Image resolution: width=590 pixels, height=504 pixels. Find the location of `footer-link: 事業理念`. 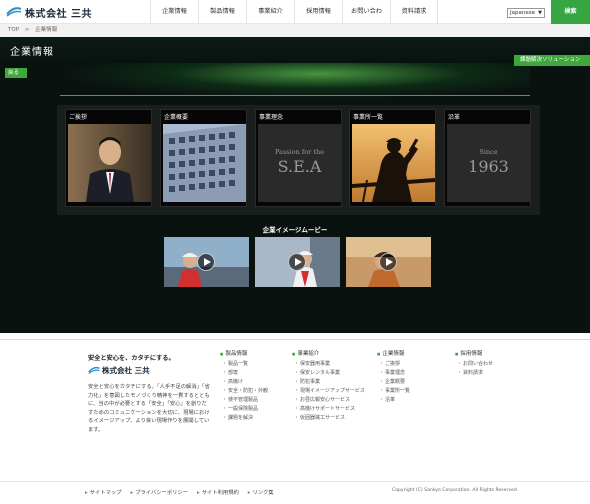

footer-link: 事業理念 is located at coordinates (393, 373).